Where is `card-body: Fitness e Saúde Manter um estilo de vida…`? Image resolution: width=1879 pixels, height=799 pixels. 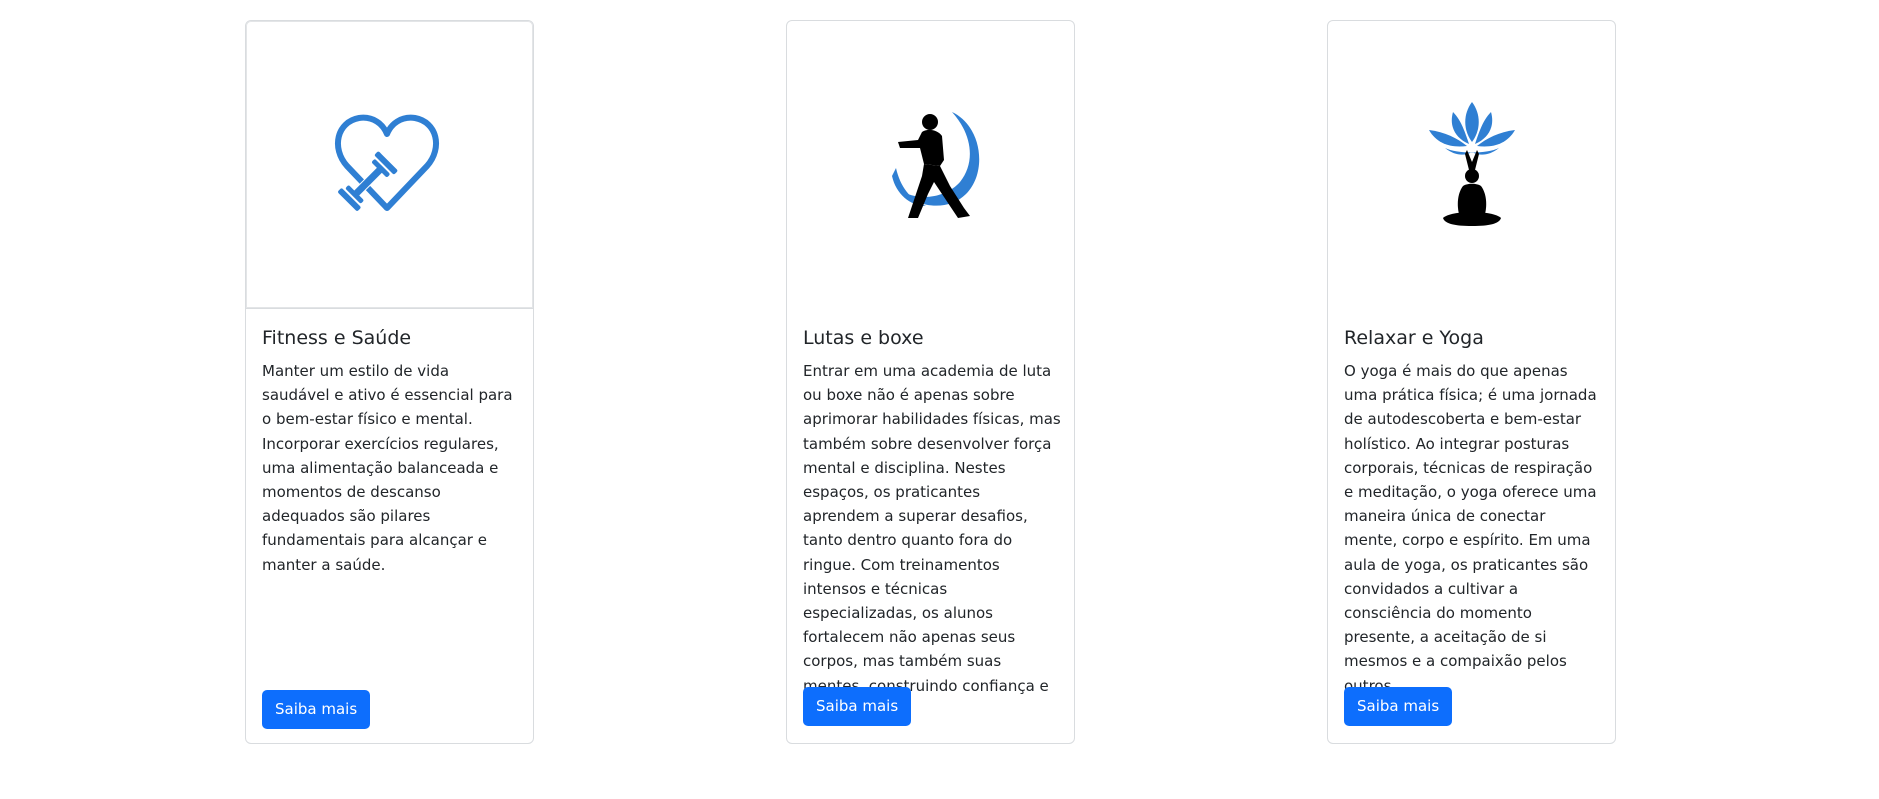
card-body: Fitness e Saúde Manter um estilo de vida… is located at coordinates (391, 450).